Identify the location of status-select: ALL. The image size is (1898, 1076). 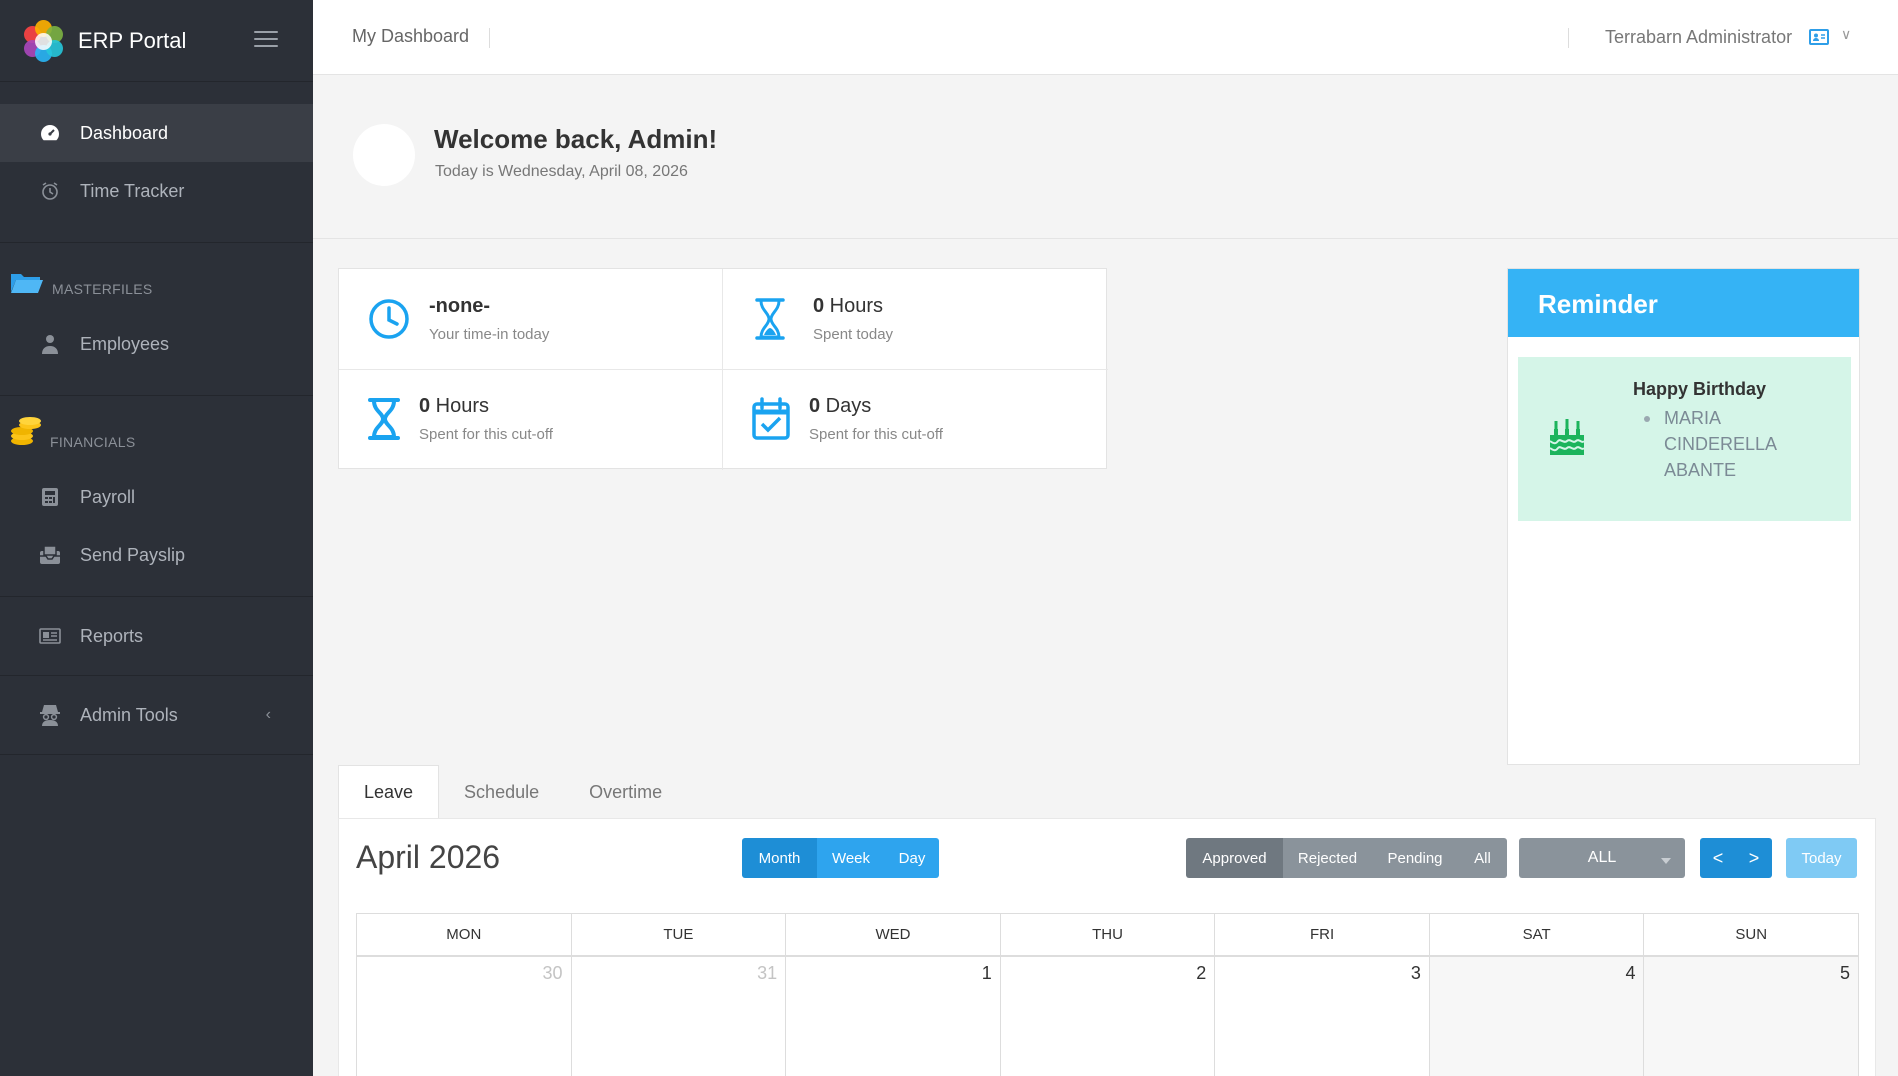
(1602, 858).